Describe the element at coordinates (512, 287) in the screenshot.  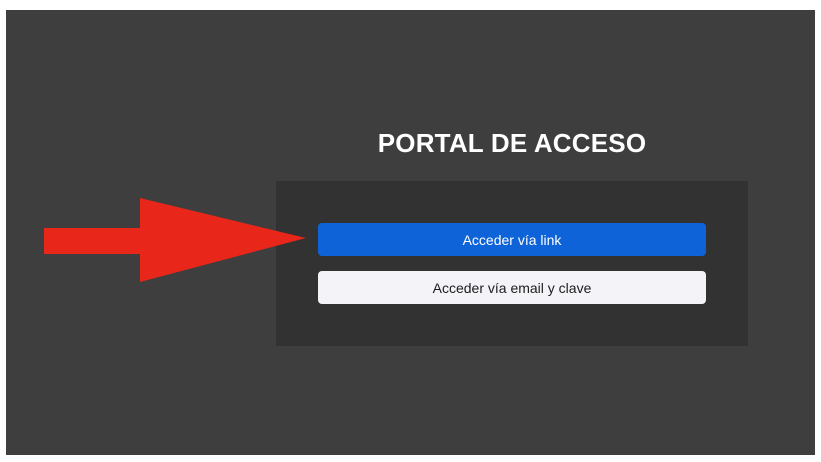
I see `access-via-email-button: Acceder vía email y clave` at that location.